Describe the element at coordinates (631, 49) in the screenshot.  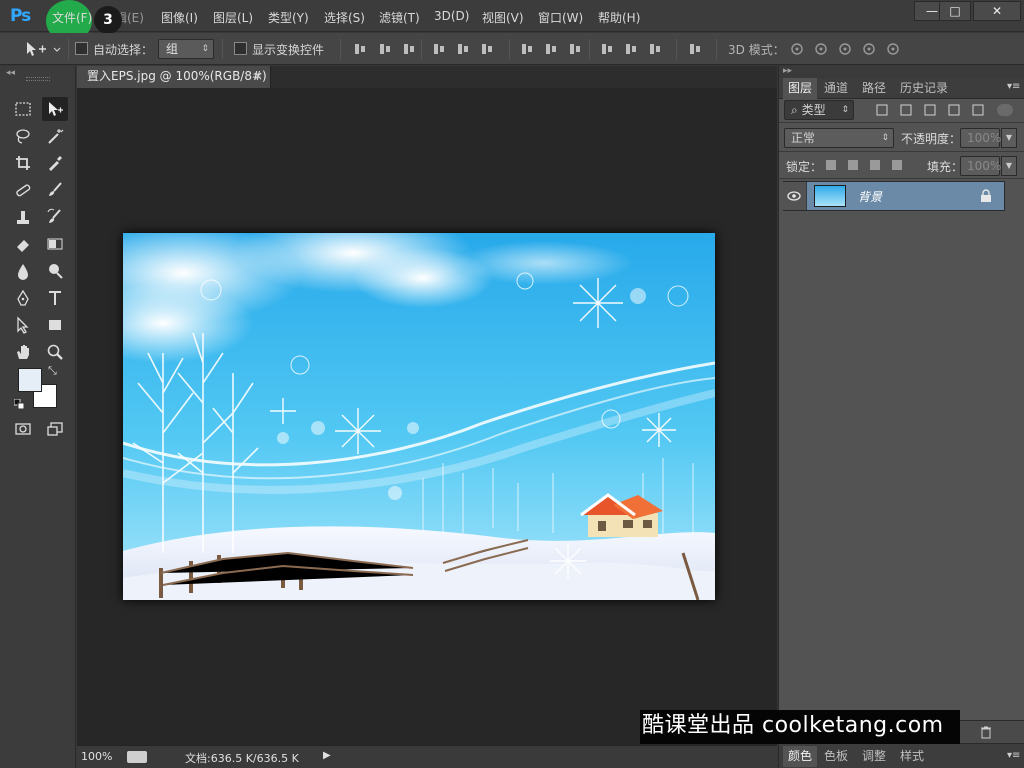
I see `distribute-hcenter-icon` at that location.